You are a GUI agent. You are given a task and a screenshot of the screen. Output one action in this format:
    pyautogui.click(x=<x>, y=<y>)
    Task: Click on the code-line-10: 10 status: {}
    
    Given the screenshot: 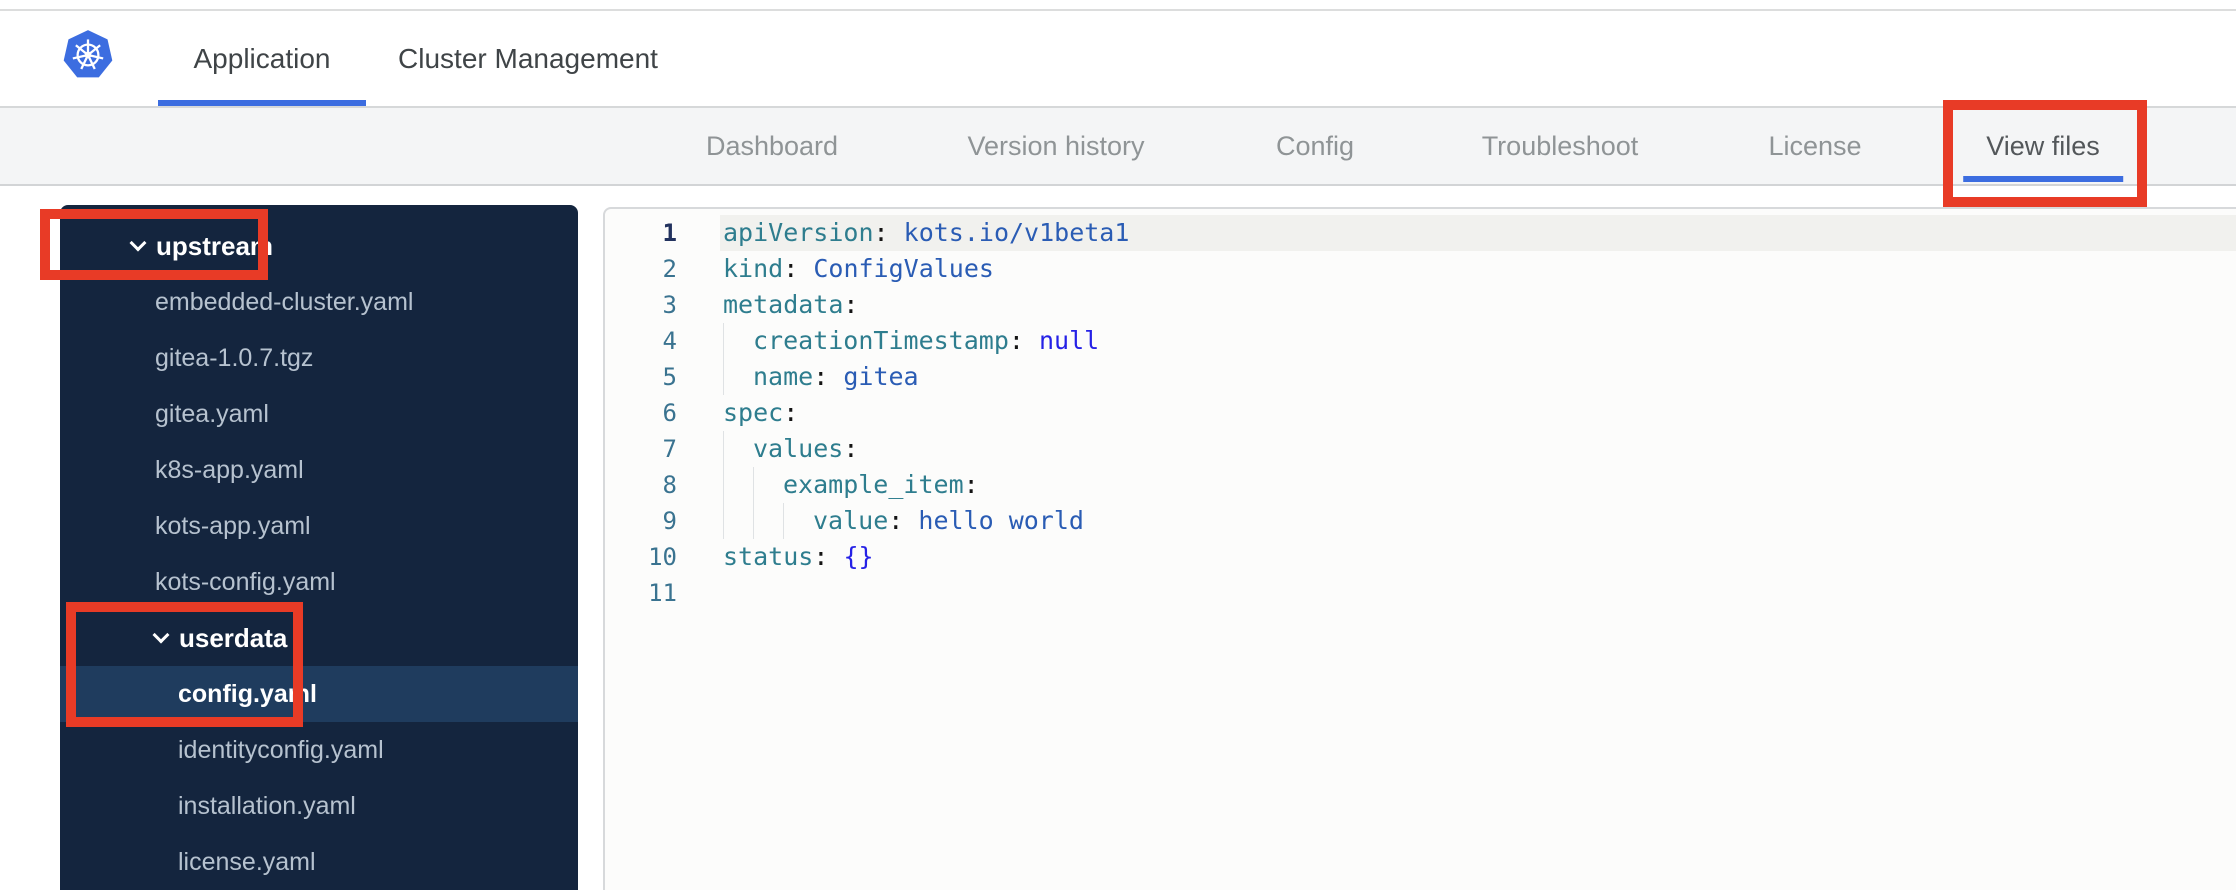 What is the action you would take?
    pyautogui.click(x=1420, y=557)
    